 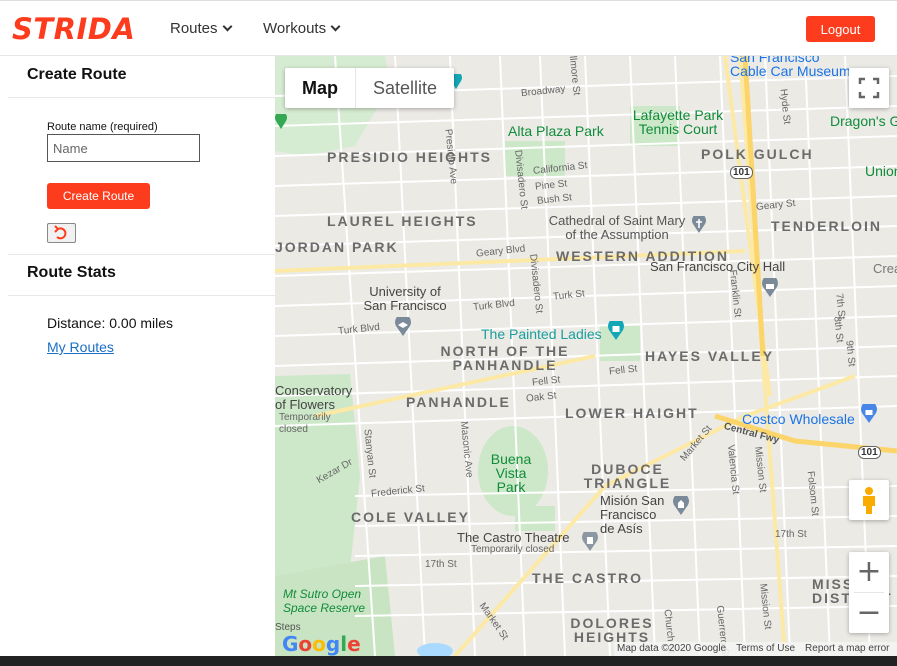 I want to click on map-label-polk-gulch: POLK GULCH, so click(x=757, y=154).